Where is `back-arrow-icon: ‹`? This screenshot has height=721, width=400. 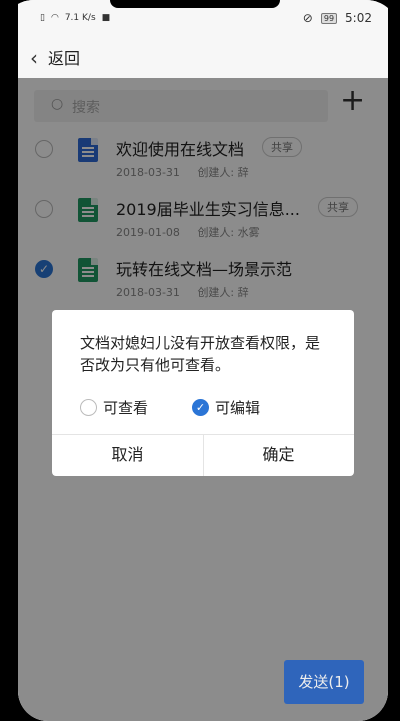 back-arrow-icon: ‹ is located at coordinates (34, 58).